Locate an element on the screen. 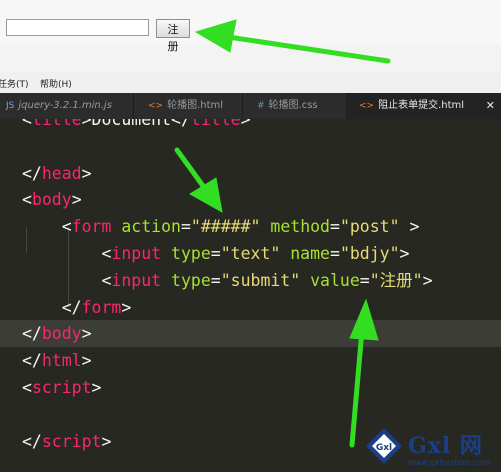  tab-prevent-submit-html: <> 阻止表单提交.html ✕ is located at coordinates (424, 106).